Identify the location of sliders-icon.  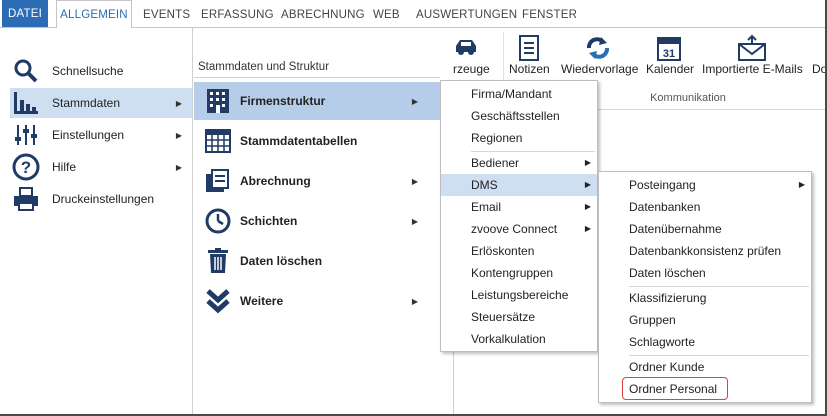
(26, 135).